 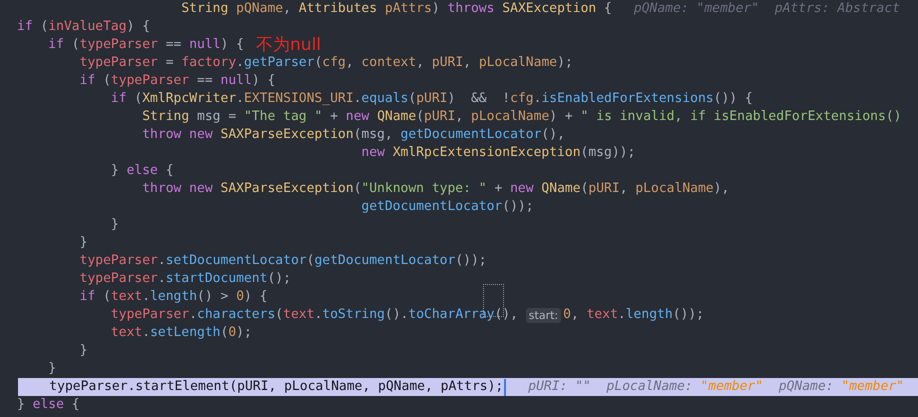 I want to click on code-line: String pQName, Attributes pAttrs) throws SAXException {, so click(x=396, y=9).